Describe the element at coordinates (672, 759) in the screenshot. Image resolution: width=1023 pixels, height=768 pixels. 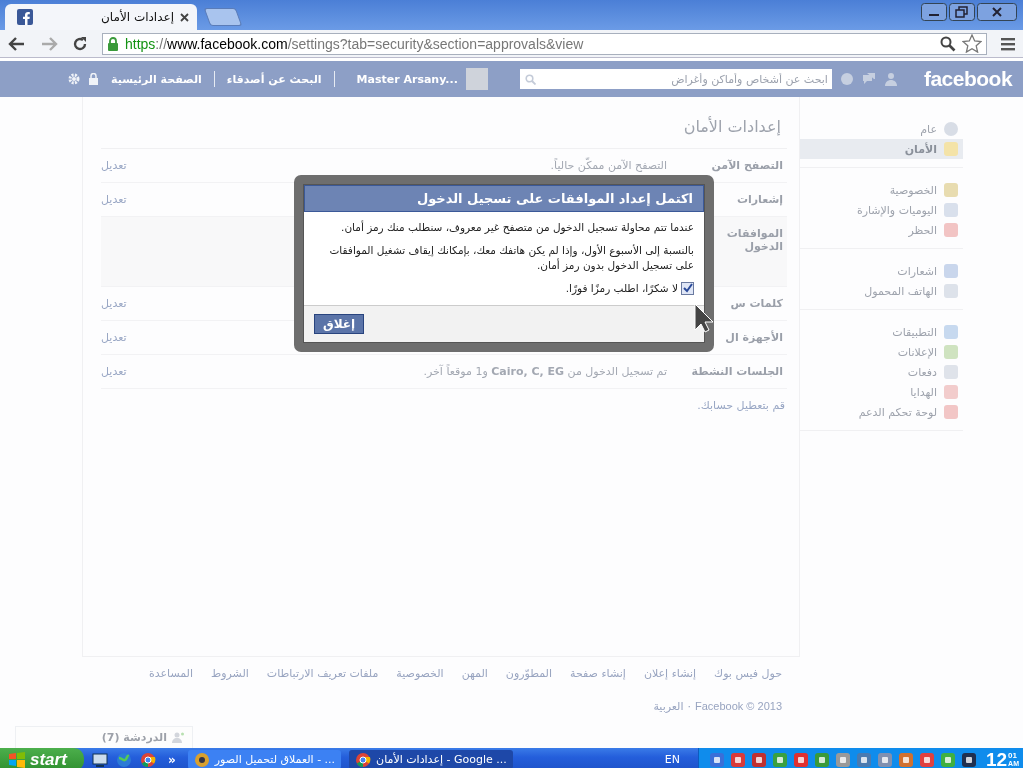
I see `language-indicator: EN` at that location.